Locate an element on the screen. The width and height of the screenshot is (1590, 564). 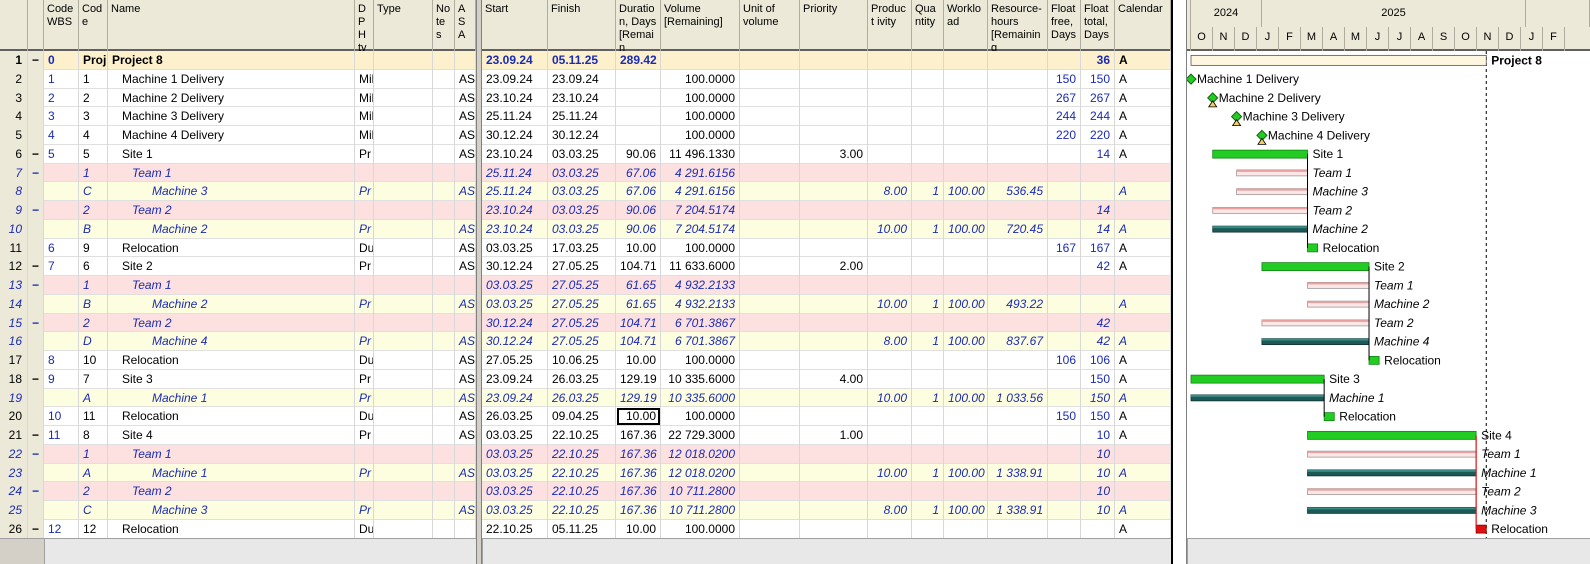
table-row: 25.11.24 25.11.24 100.0000 244 244 A is located at coordinates (826, 116).